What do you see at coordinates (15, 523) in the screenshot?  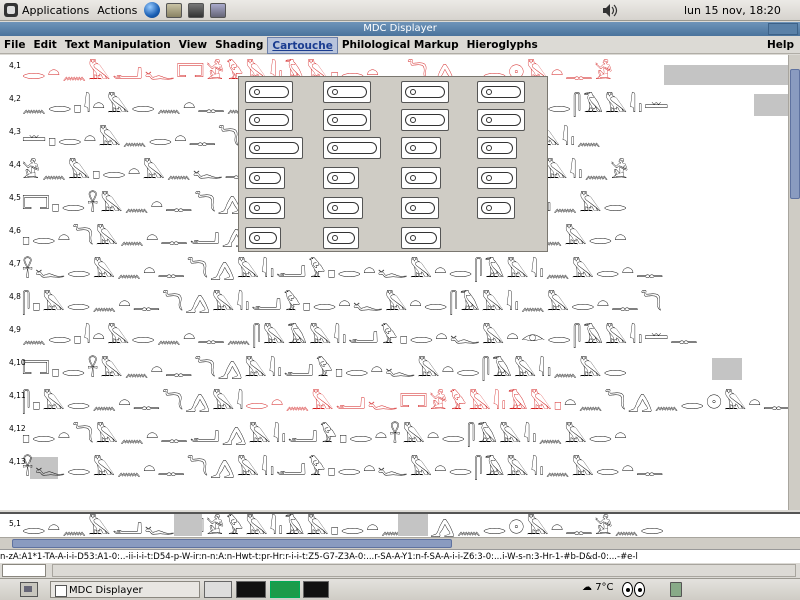 I see `line-number: 5,1` at bounding box center [15, 523].